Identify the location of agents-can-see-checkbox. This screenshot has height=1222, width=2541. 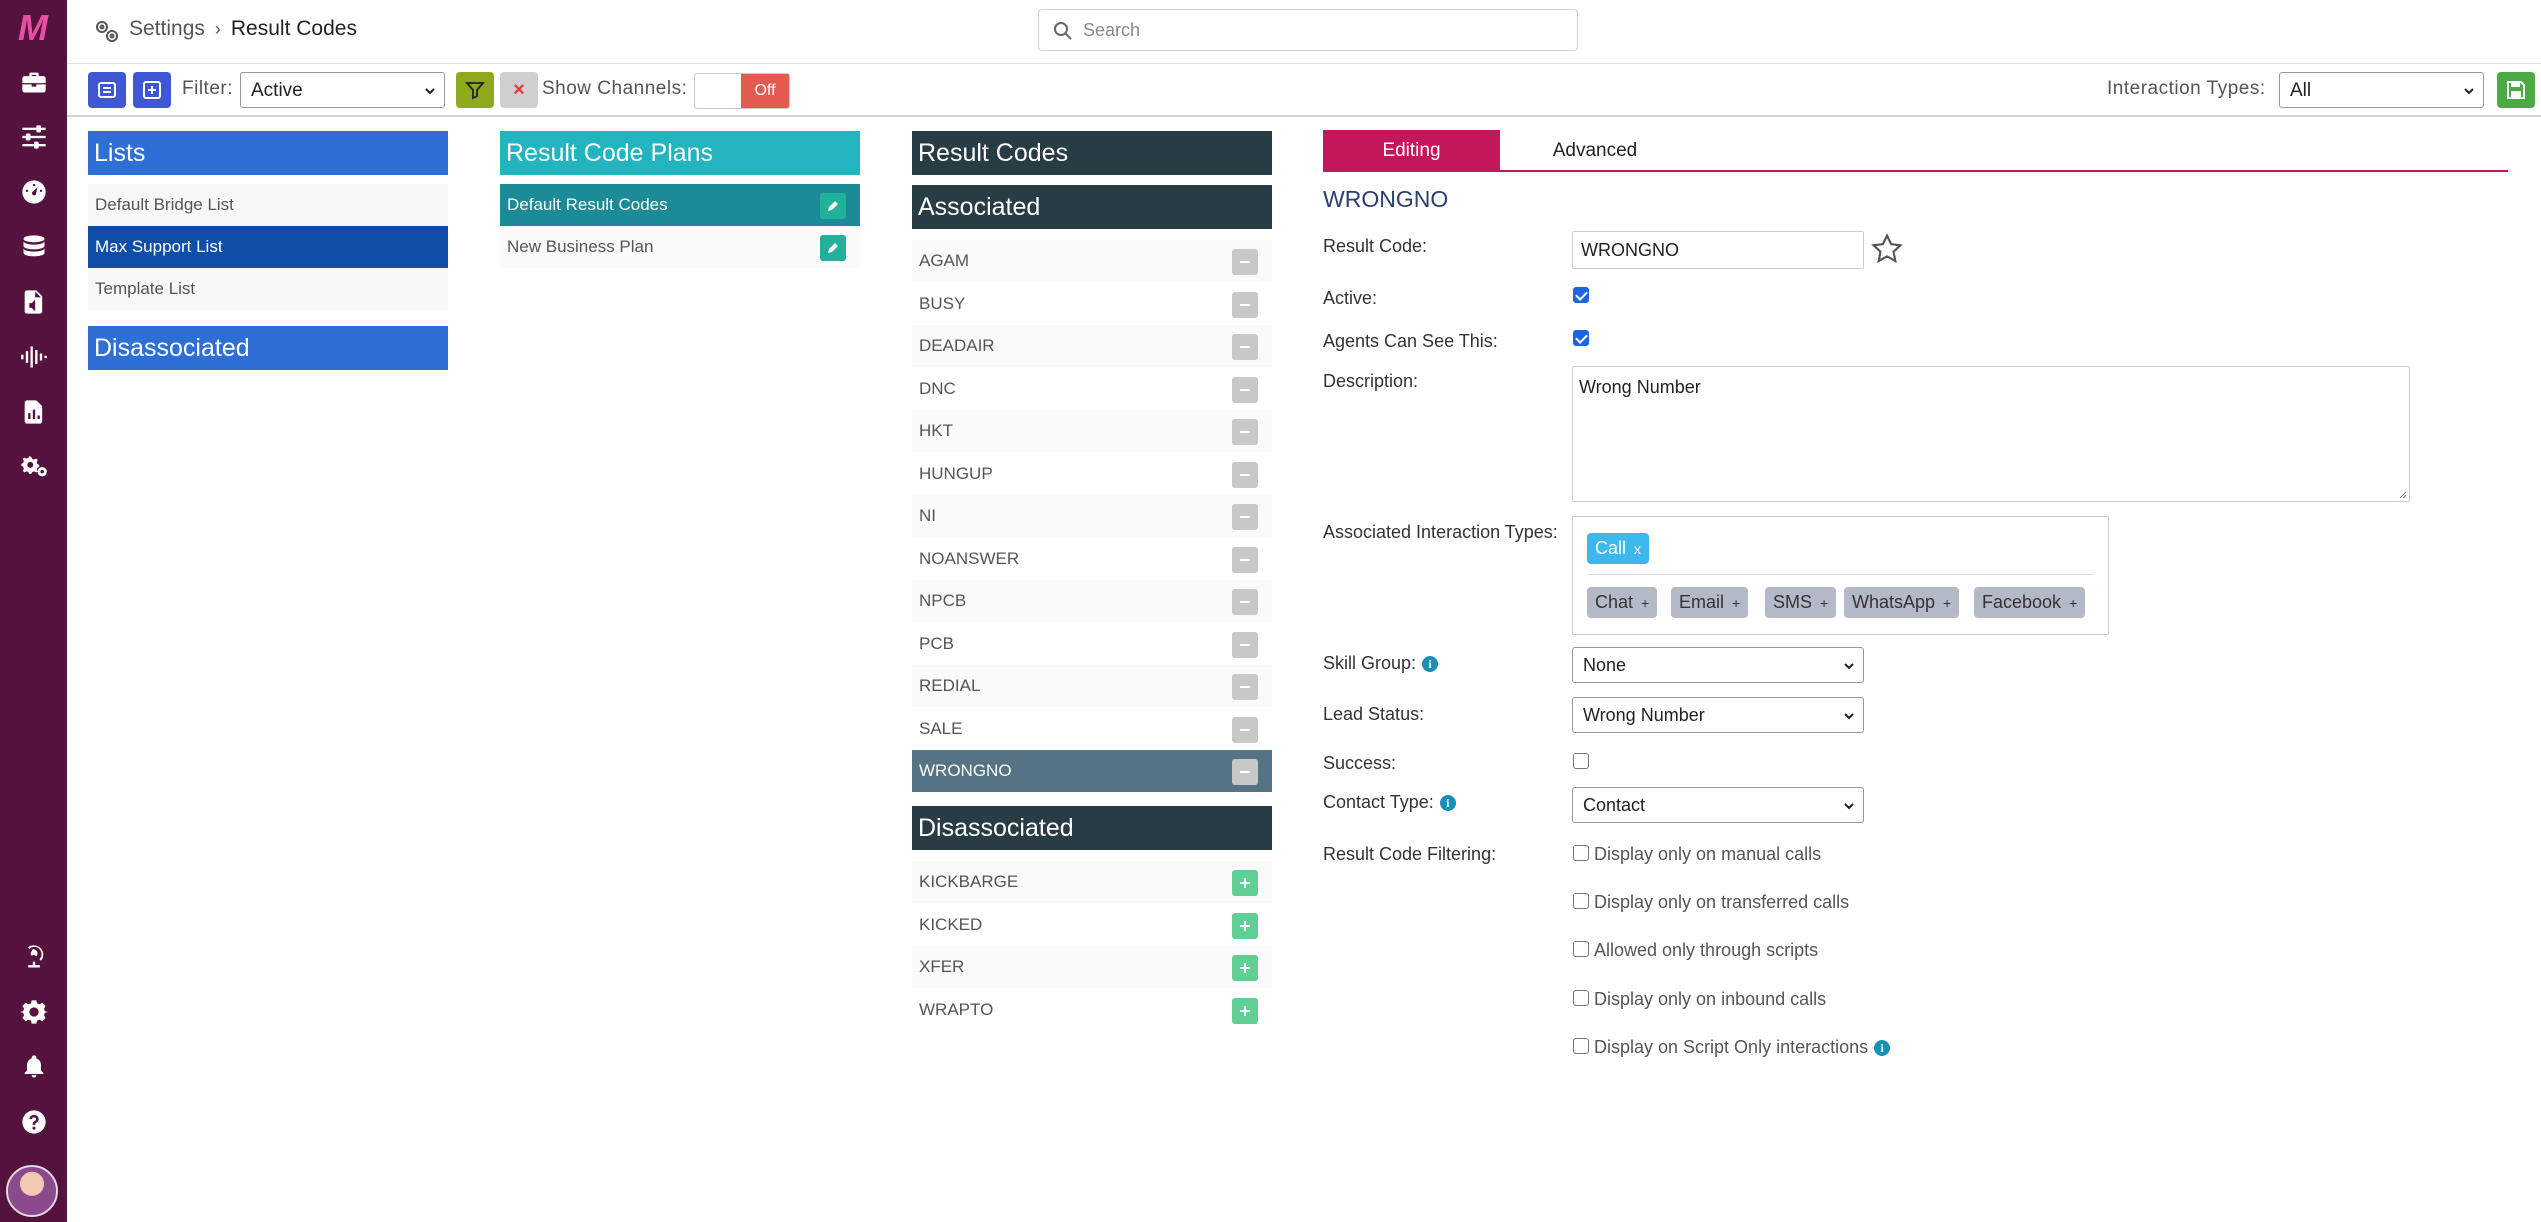
(1581, 338).